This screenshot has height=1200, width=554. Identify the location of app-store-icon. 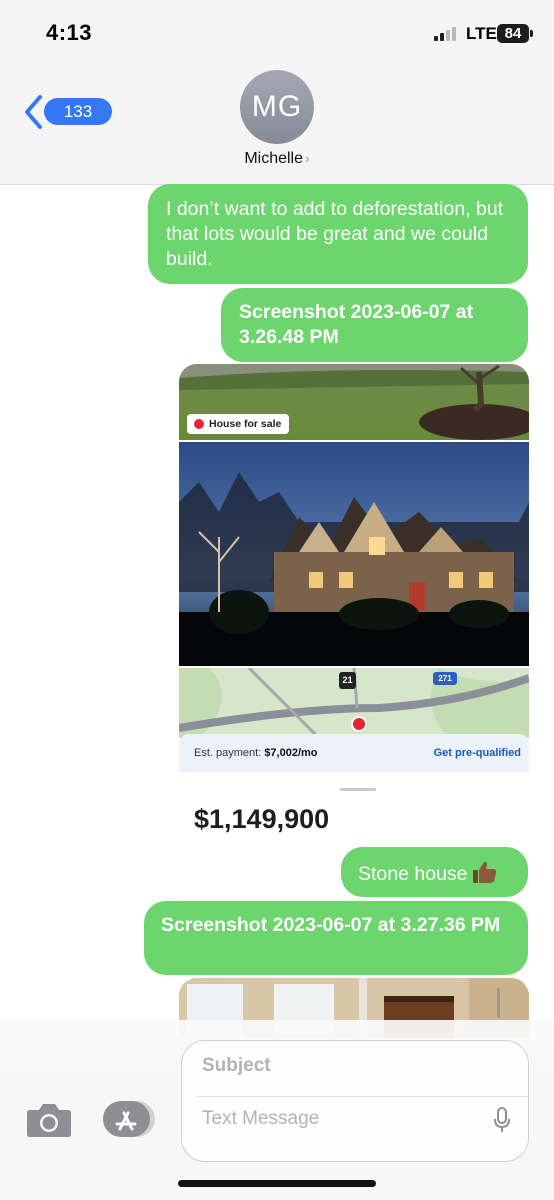
(129, 1119).